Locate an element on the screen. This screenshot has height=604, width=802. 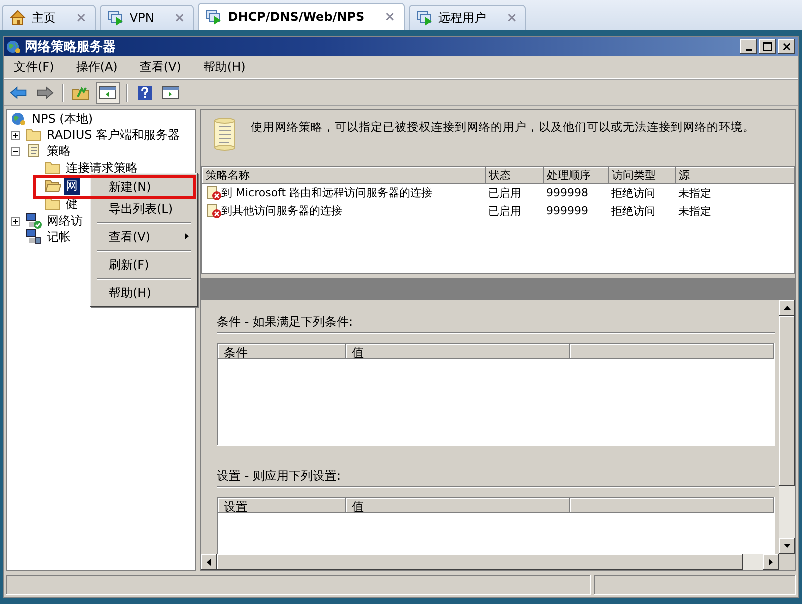
tree-item: 网络访 is located at coordinates (65, 221).